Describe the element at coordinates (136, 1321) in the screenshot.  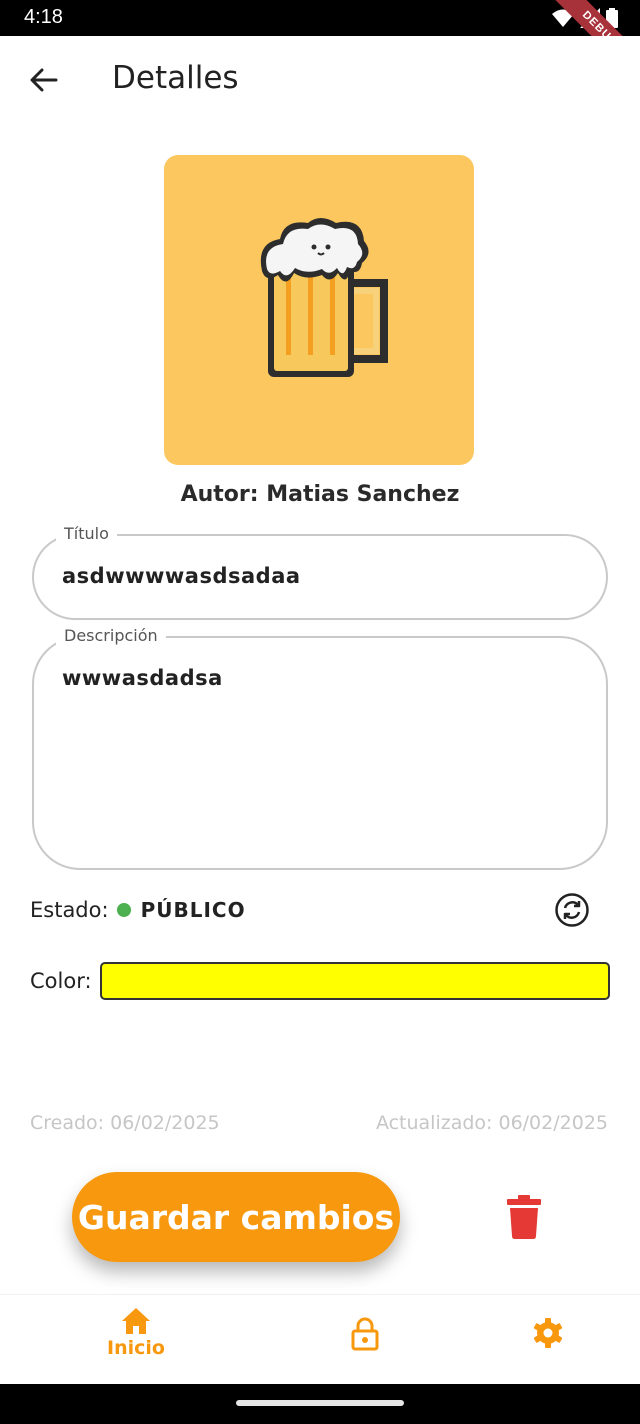
I see `home-icon` at that location.